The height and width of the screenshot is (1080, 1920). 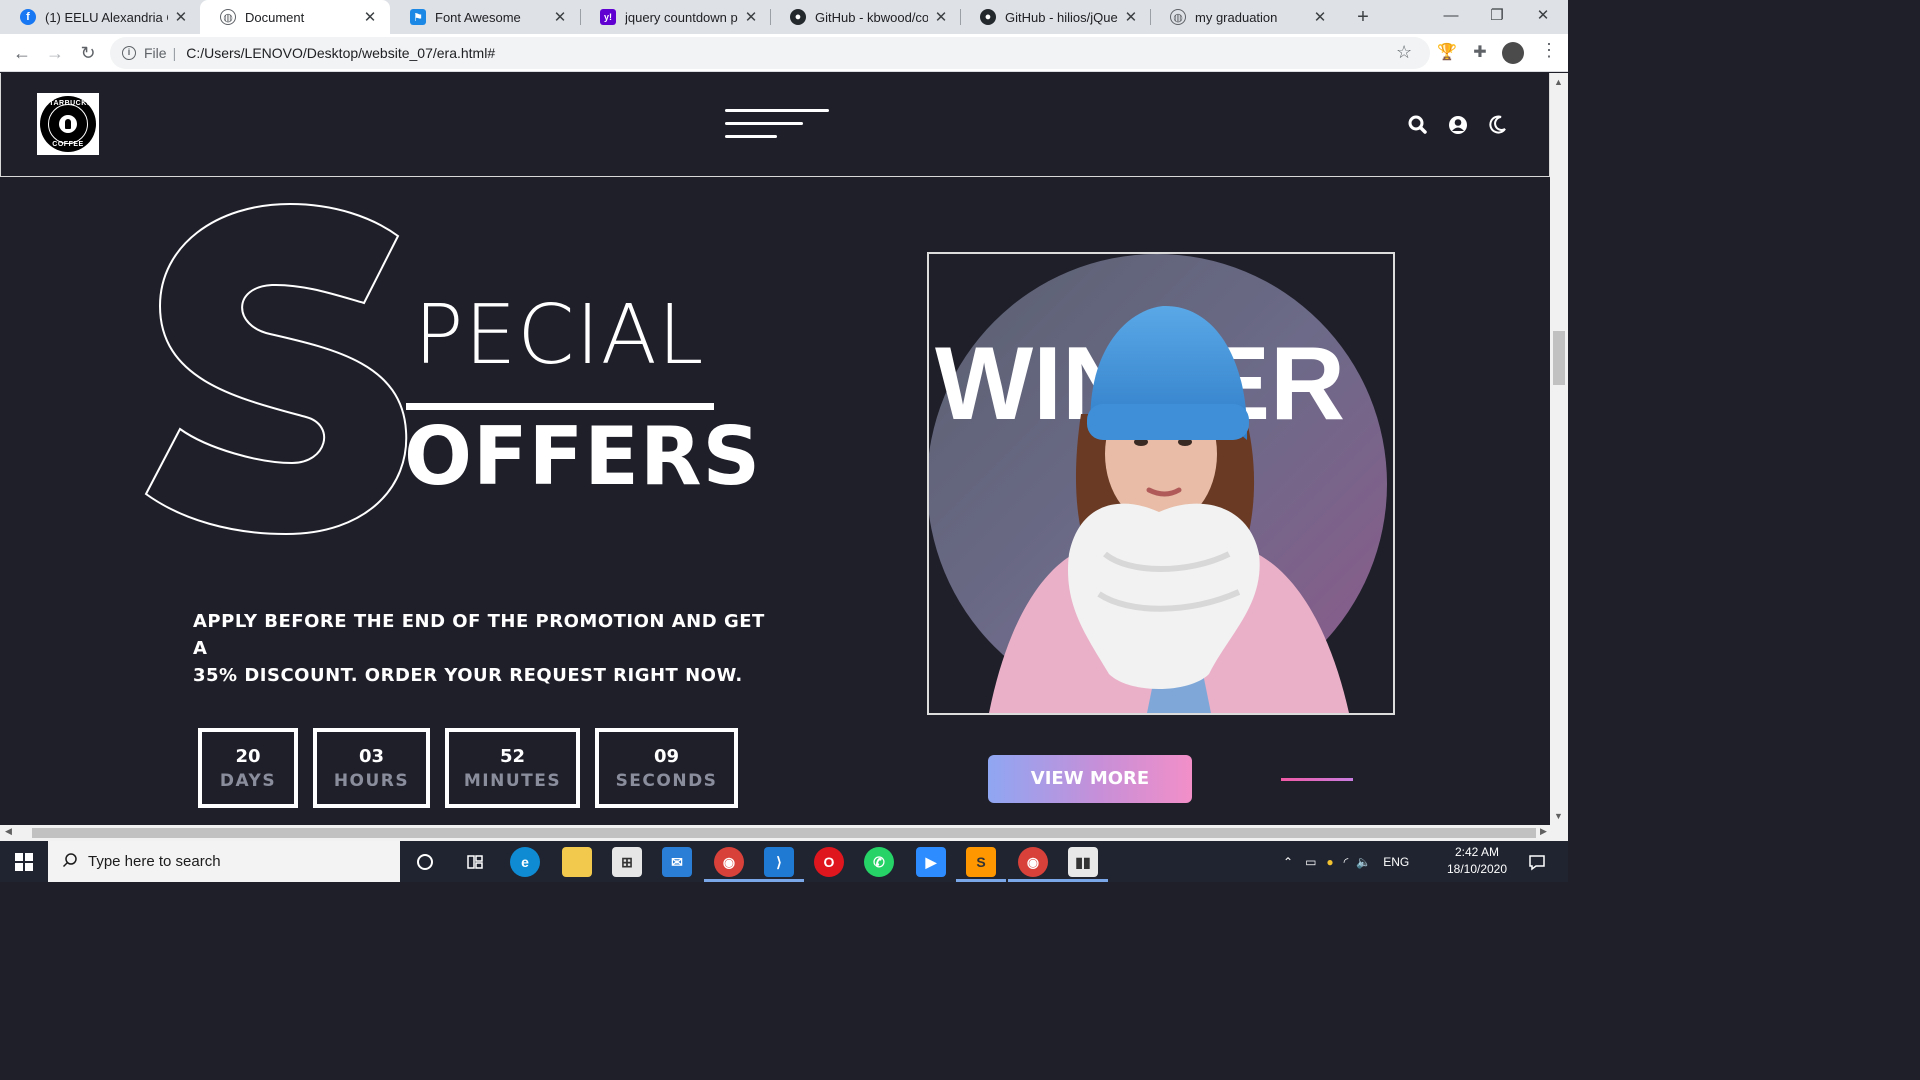 I want to click on scroll-up-icon: ▲, so click(x=1558, y=82).